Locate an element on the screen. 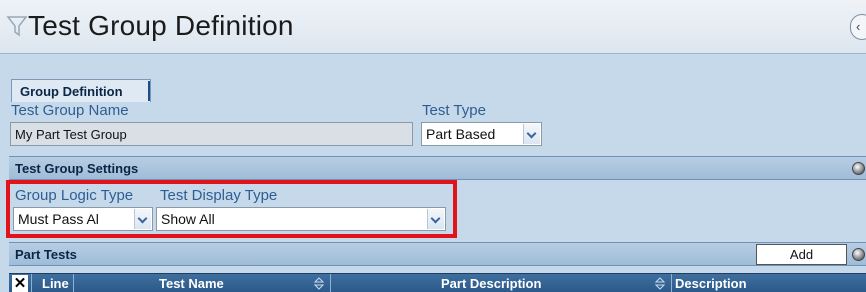 Image resolution: width=866 pixels, height=292 pixels. section-title: Test Group Settings is located at coordinates (77, 168).